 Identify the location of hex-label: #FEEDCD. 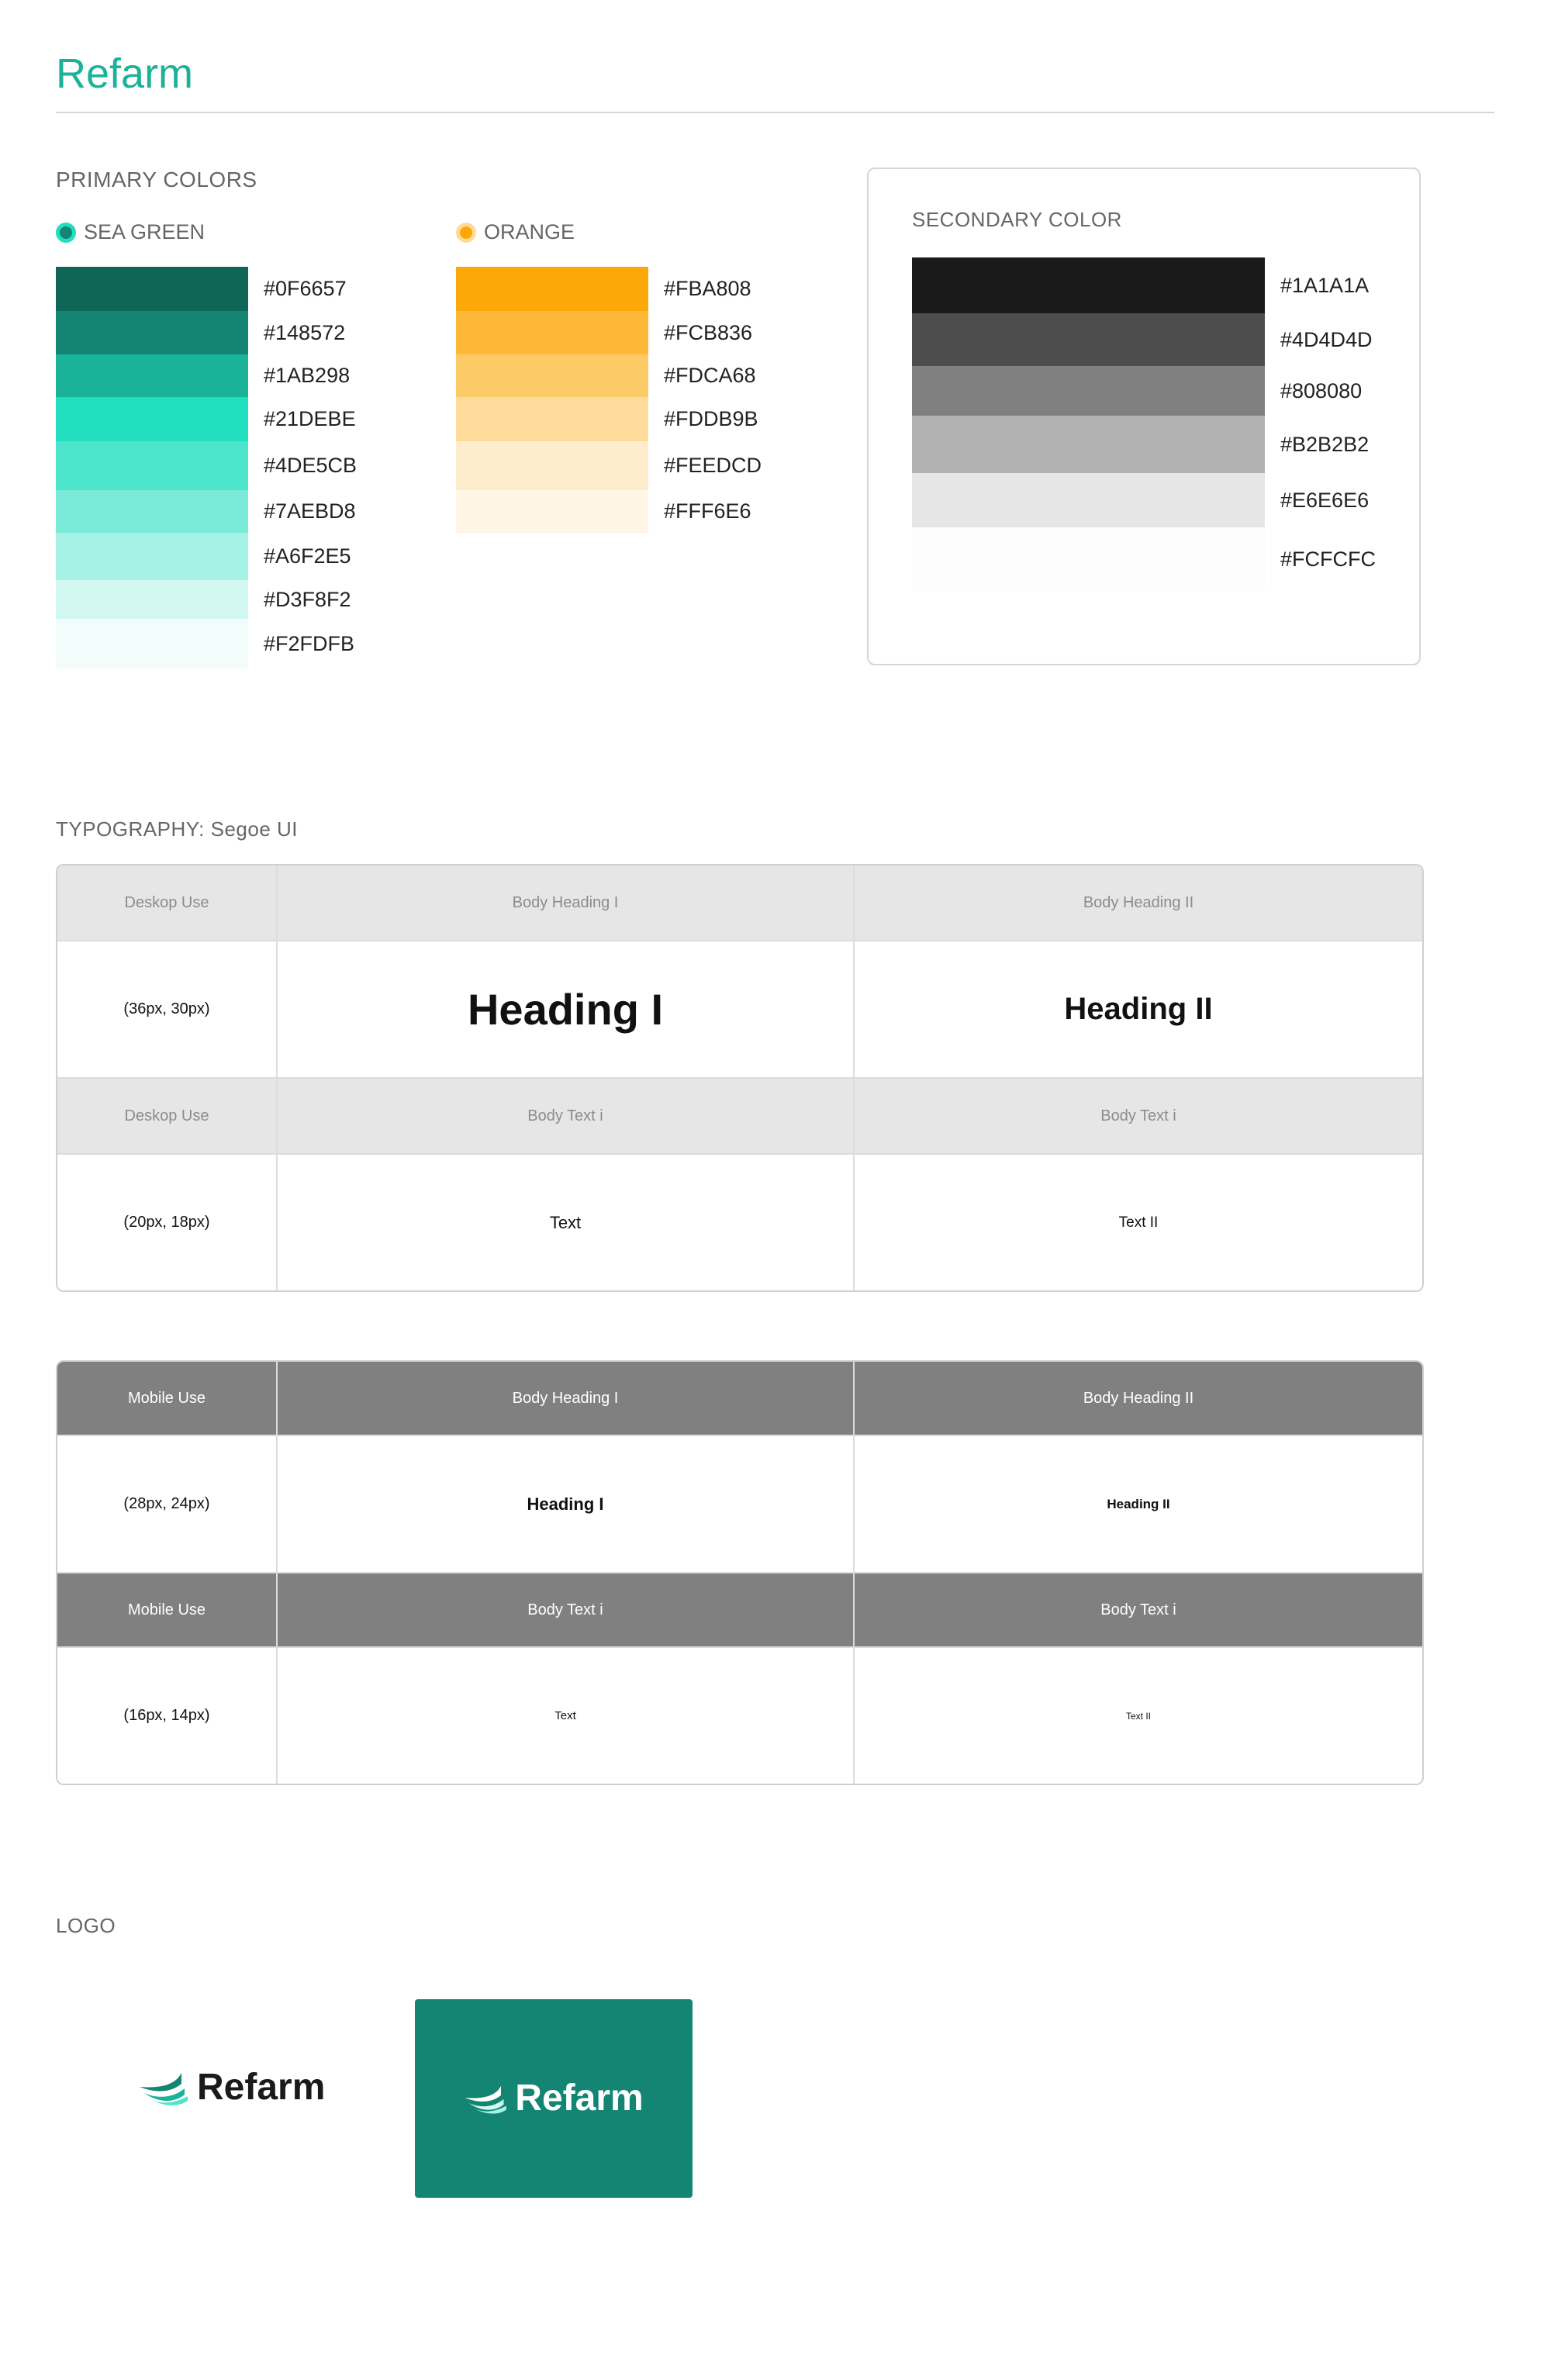
(713, 465).